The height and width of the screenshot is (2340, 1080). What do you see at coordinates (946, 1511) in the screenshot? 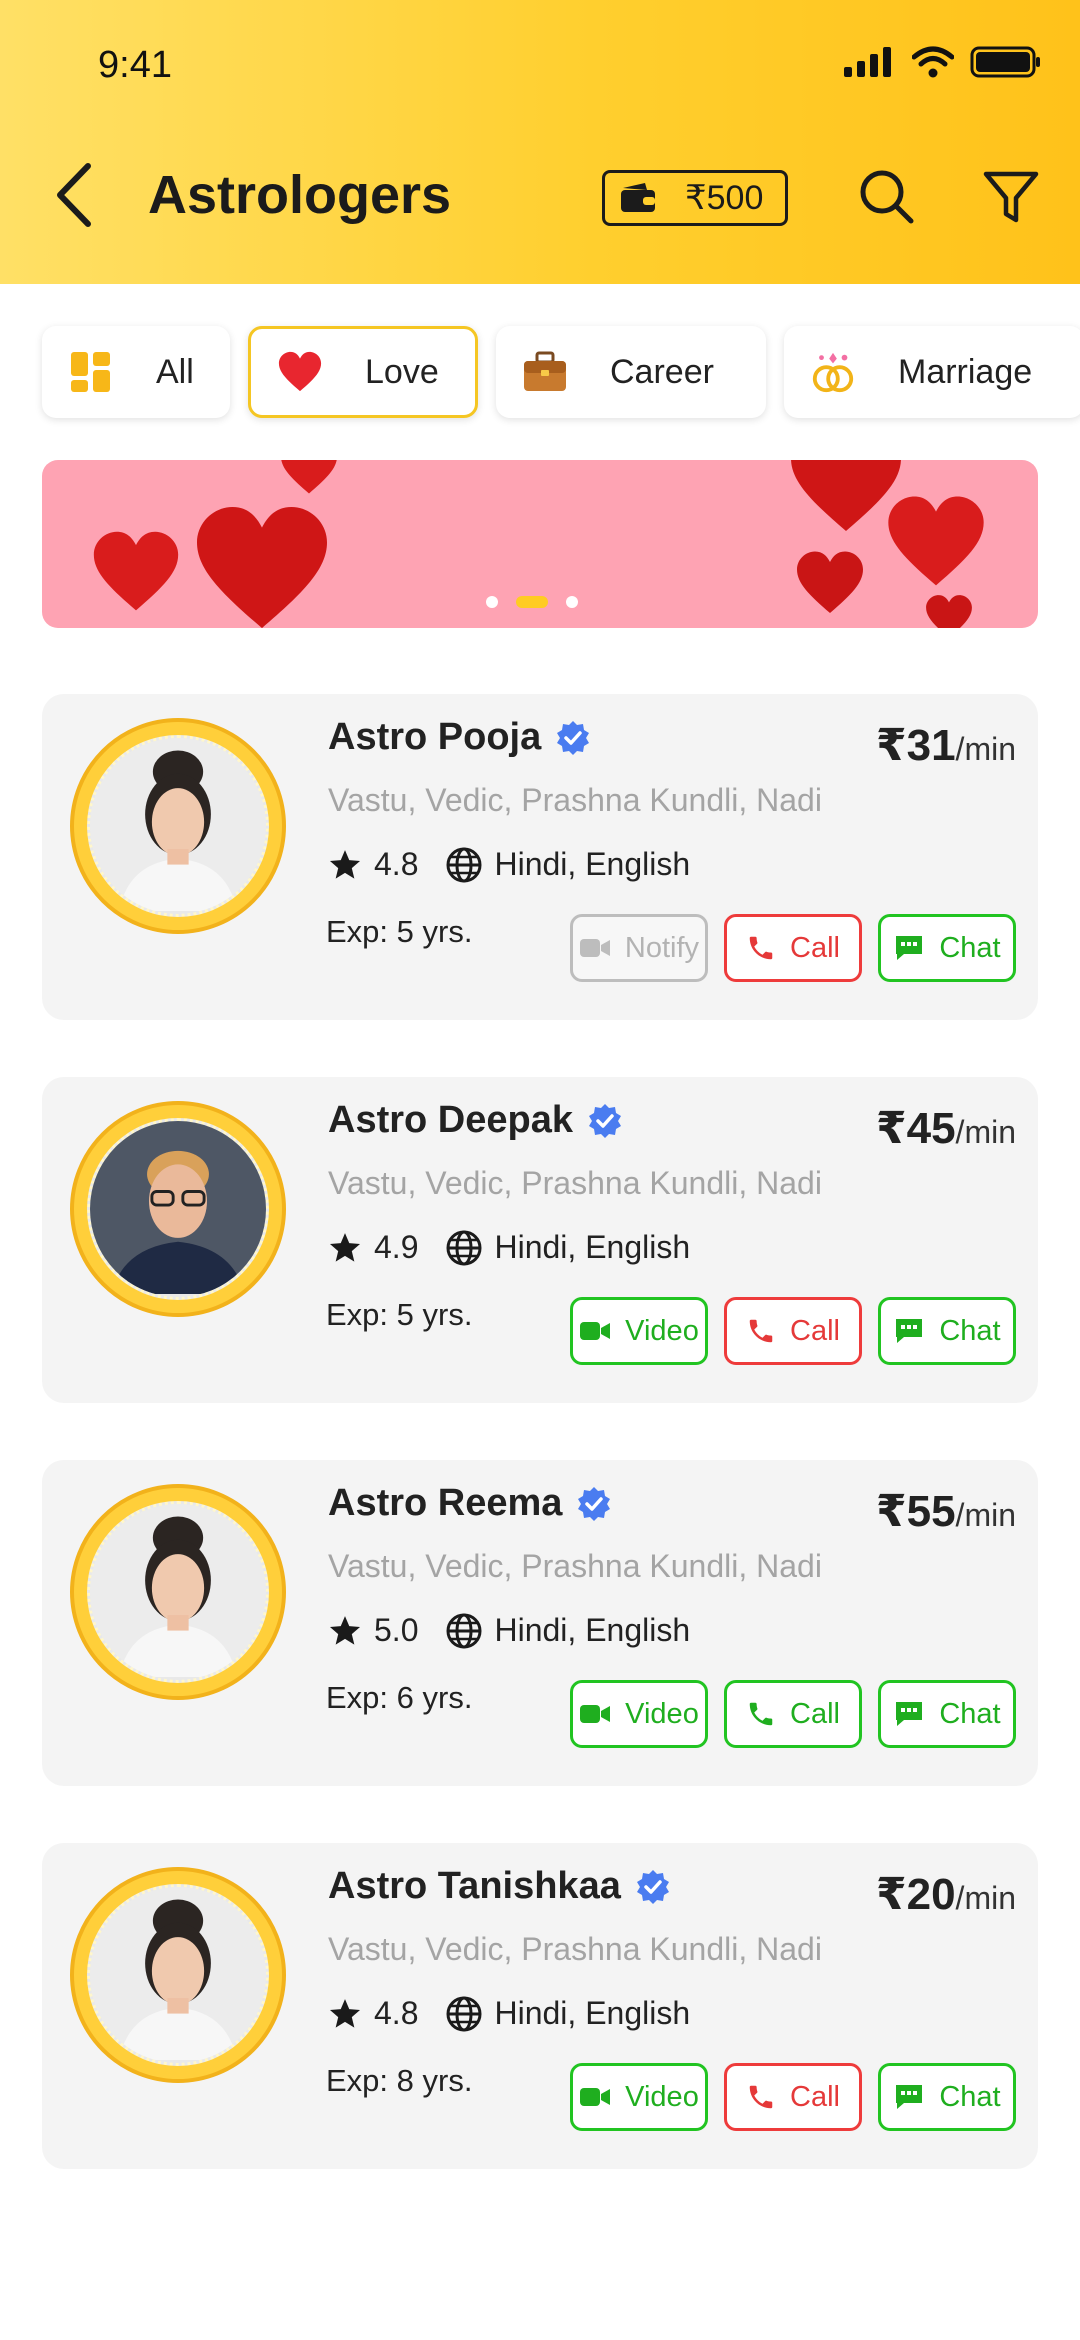
I see `price: ₹55 /min` at bounding box center [946, 1511].